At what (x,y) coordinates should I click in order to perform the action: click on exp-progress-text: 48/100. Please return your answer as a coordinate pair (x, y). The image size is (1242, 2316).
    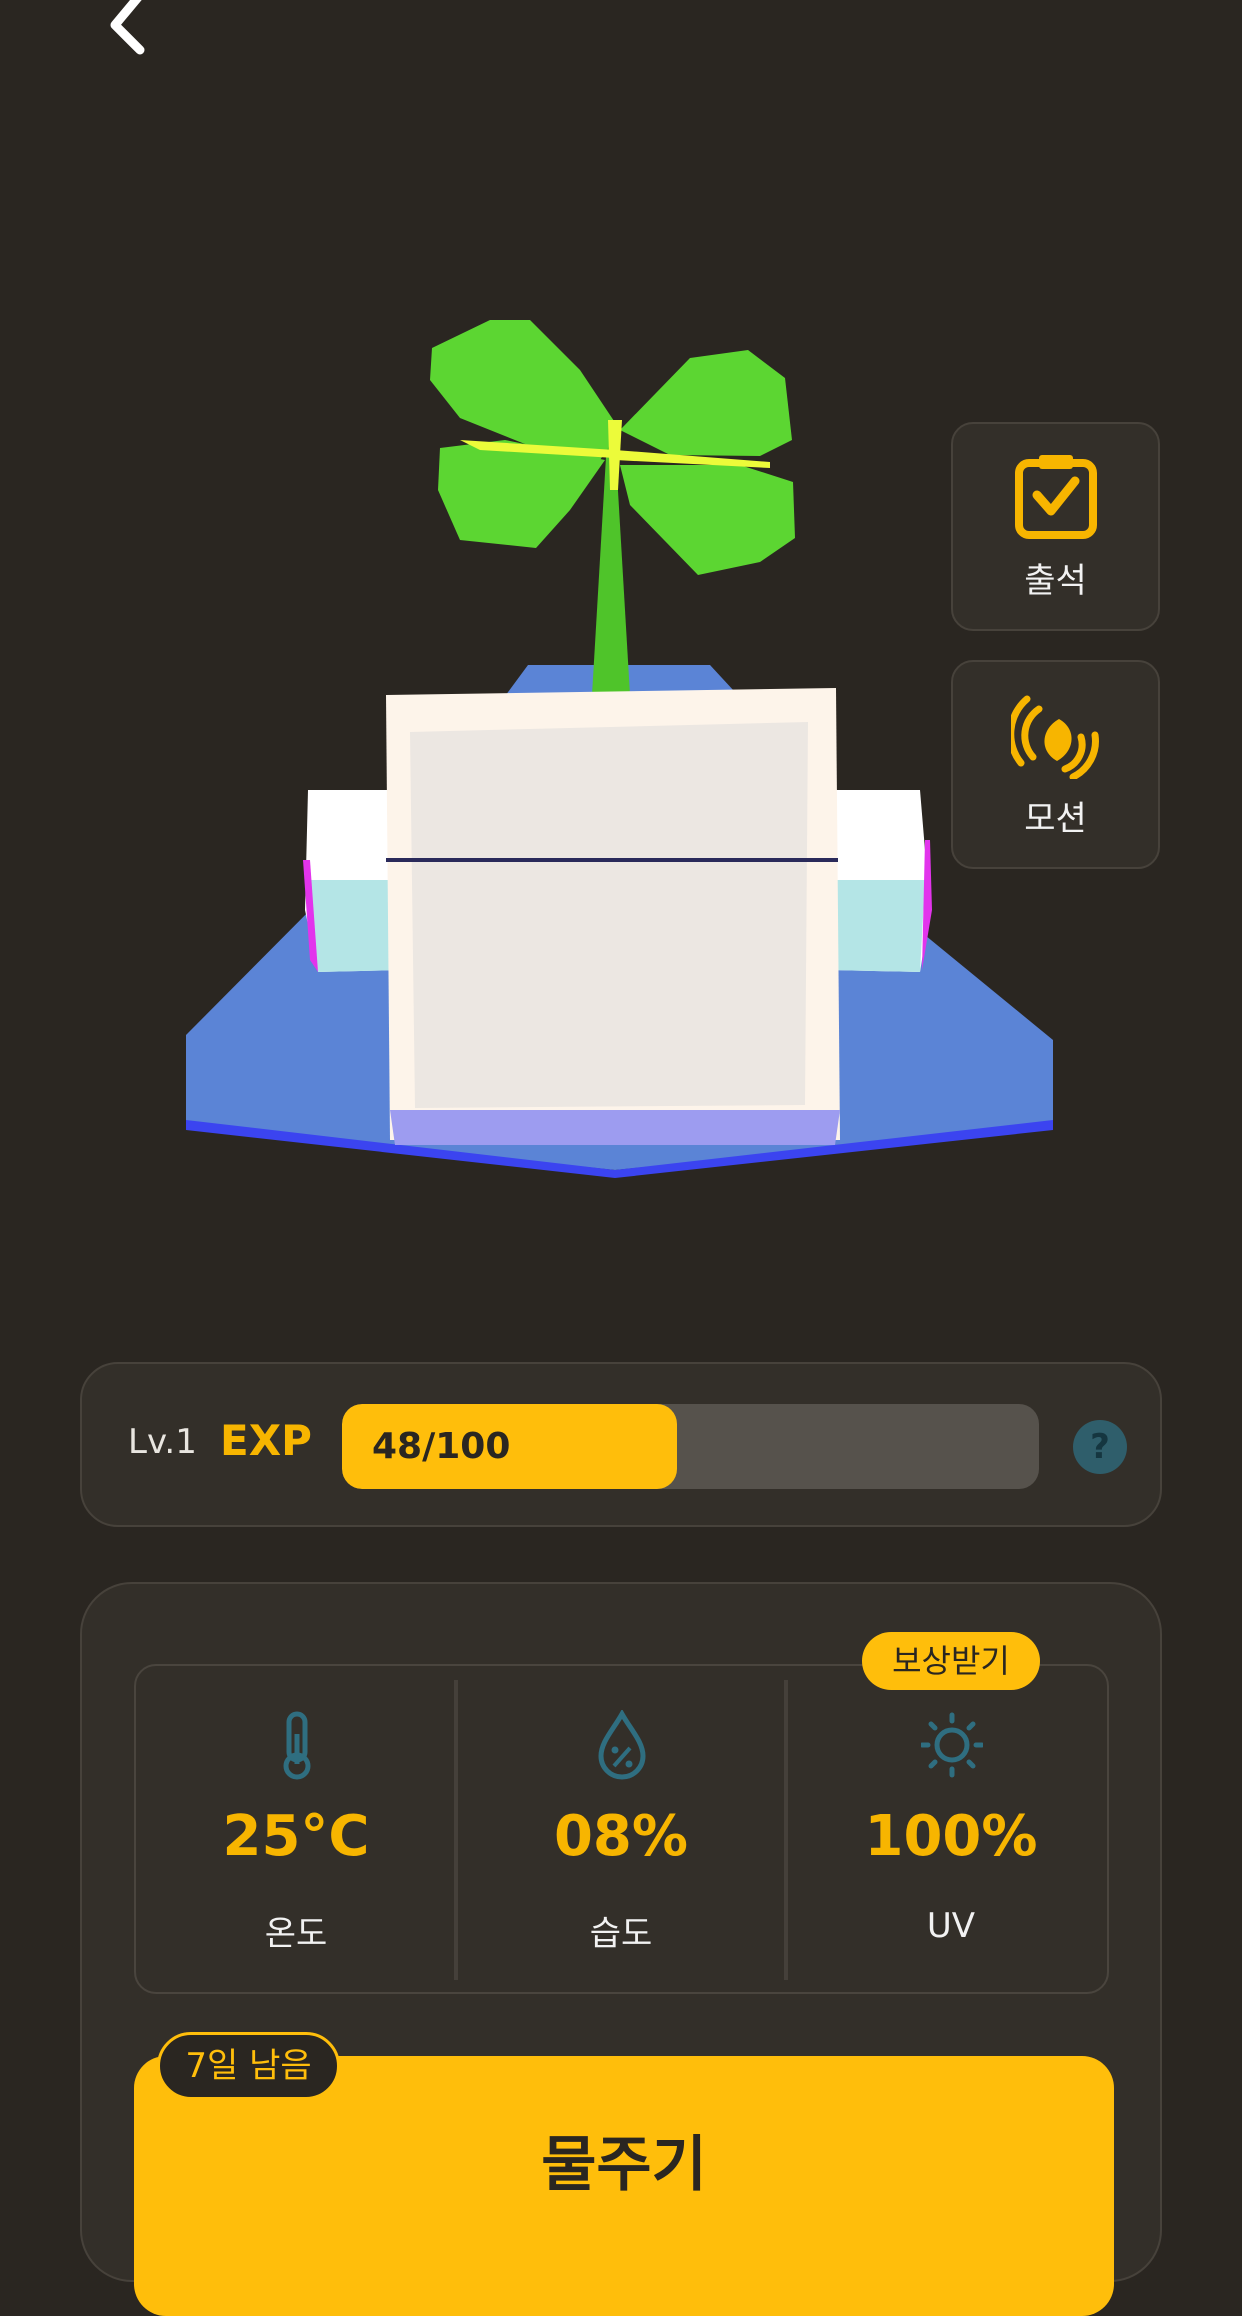
    Looking at the image, I should click on (441, 1446).